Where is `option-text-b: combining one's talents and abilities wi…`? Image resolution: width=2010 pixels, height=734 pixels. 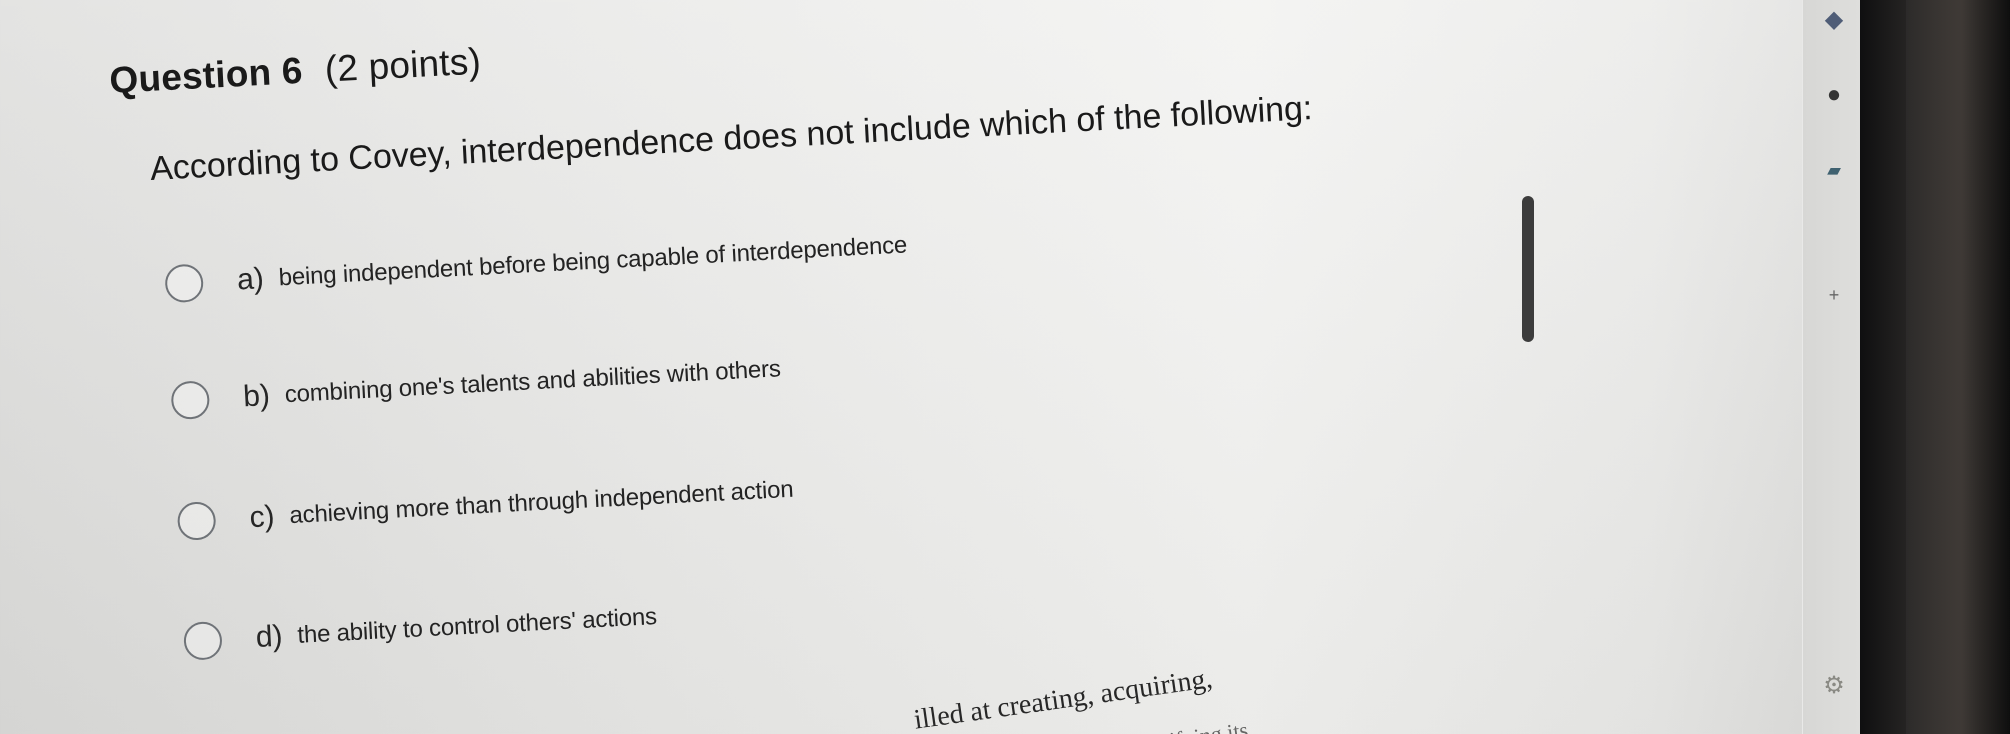 option-text-b: combining one's talents and abilities wi… is located at coordinates (533, 382).